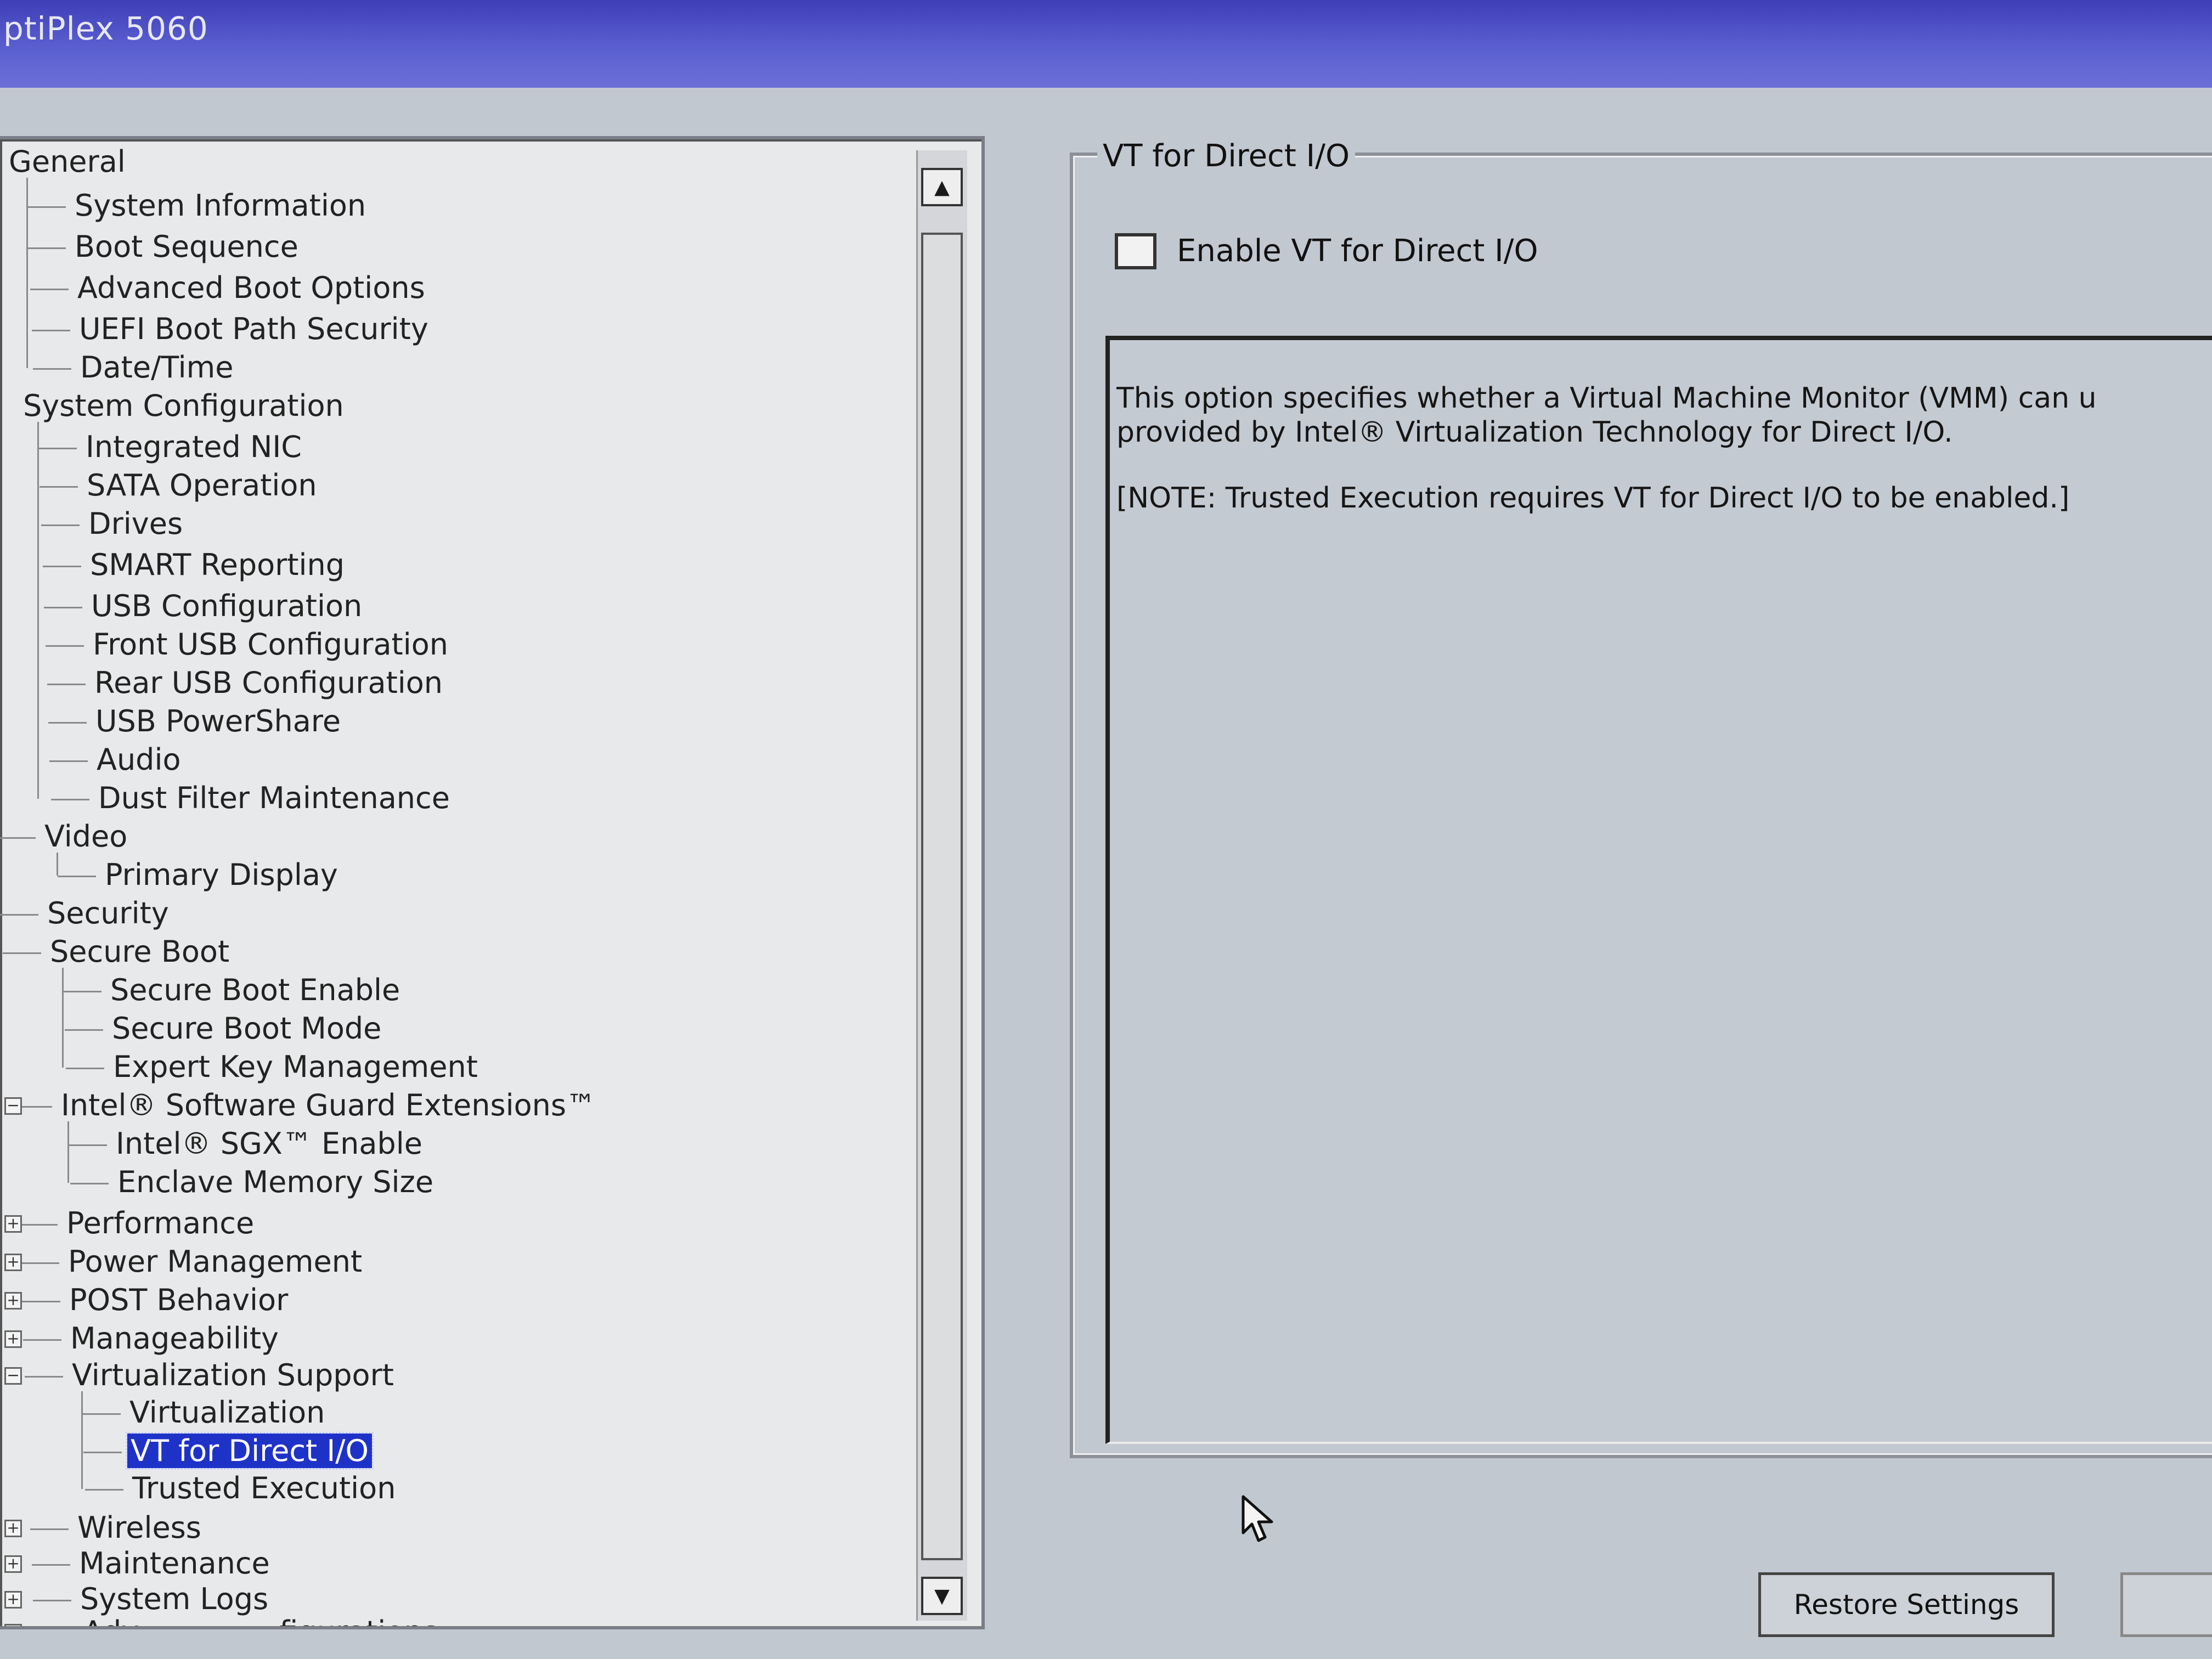 This screenshot has height=1659, width=2212. I want to click on tree-item-system-configuration: System Configuration, so click(183, 406).